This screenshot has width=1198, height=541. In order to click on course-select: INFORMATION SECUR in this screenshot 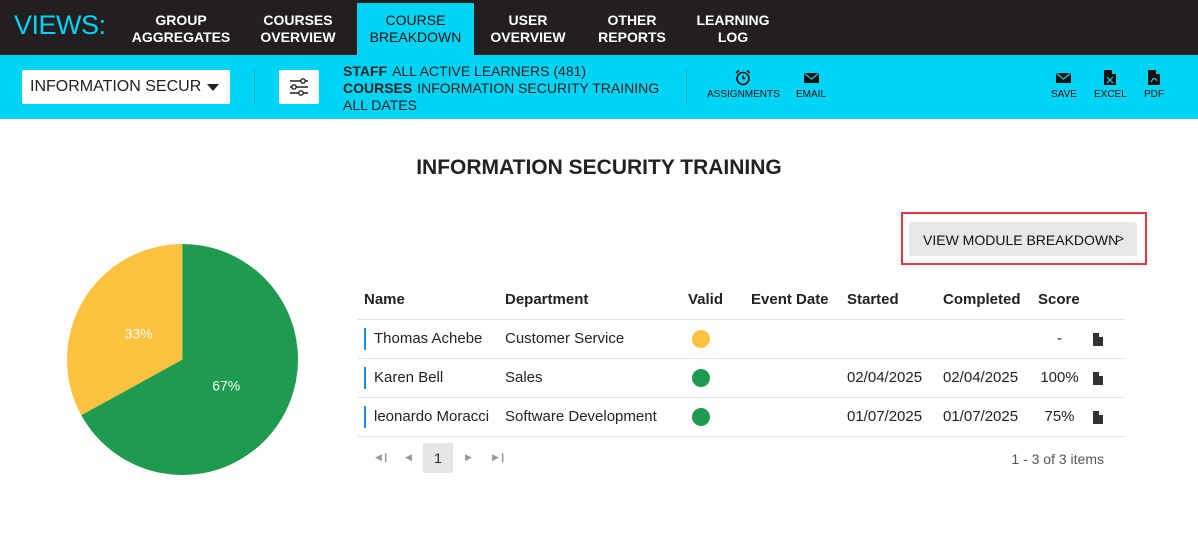, I will do `click(126, 87)`.